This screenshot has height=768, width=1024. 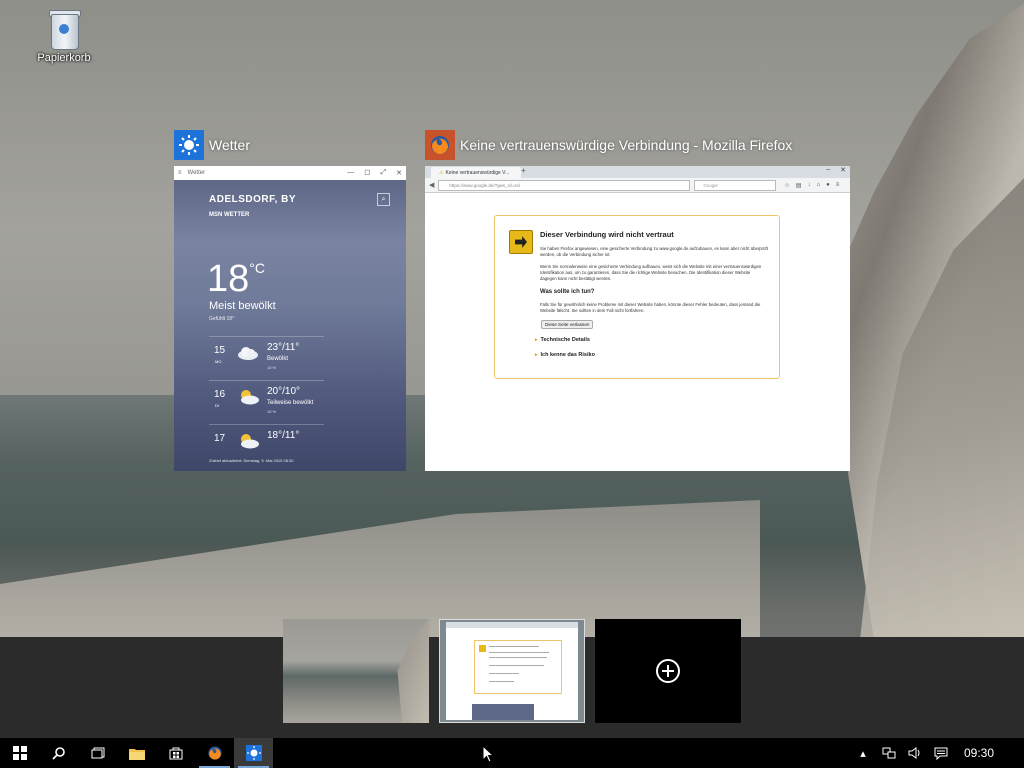 I want to click on weather-temperature: 18°C, so click(x=236, y=279).